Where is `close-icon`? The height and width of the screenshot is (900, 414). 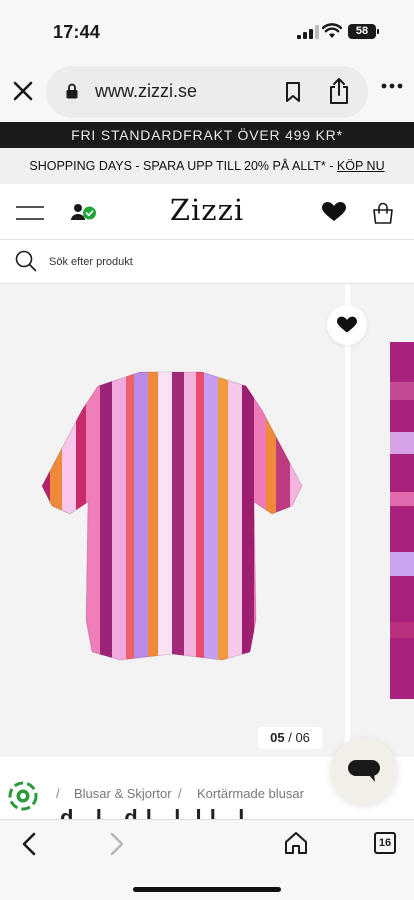
close-icon is located at coordinates (23, 91).